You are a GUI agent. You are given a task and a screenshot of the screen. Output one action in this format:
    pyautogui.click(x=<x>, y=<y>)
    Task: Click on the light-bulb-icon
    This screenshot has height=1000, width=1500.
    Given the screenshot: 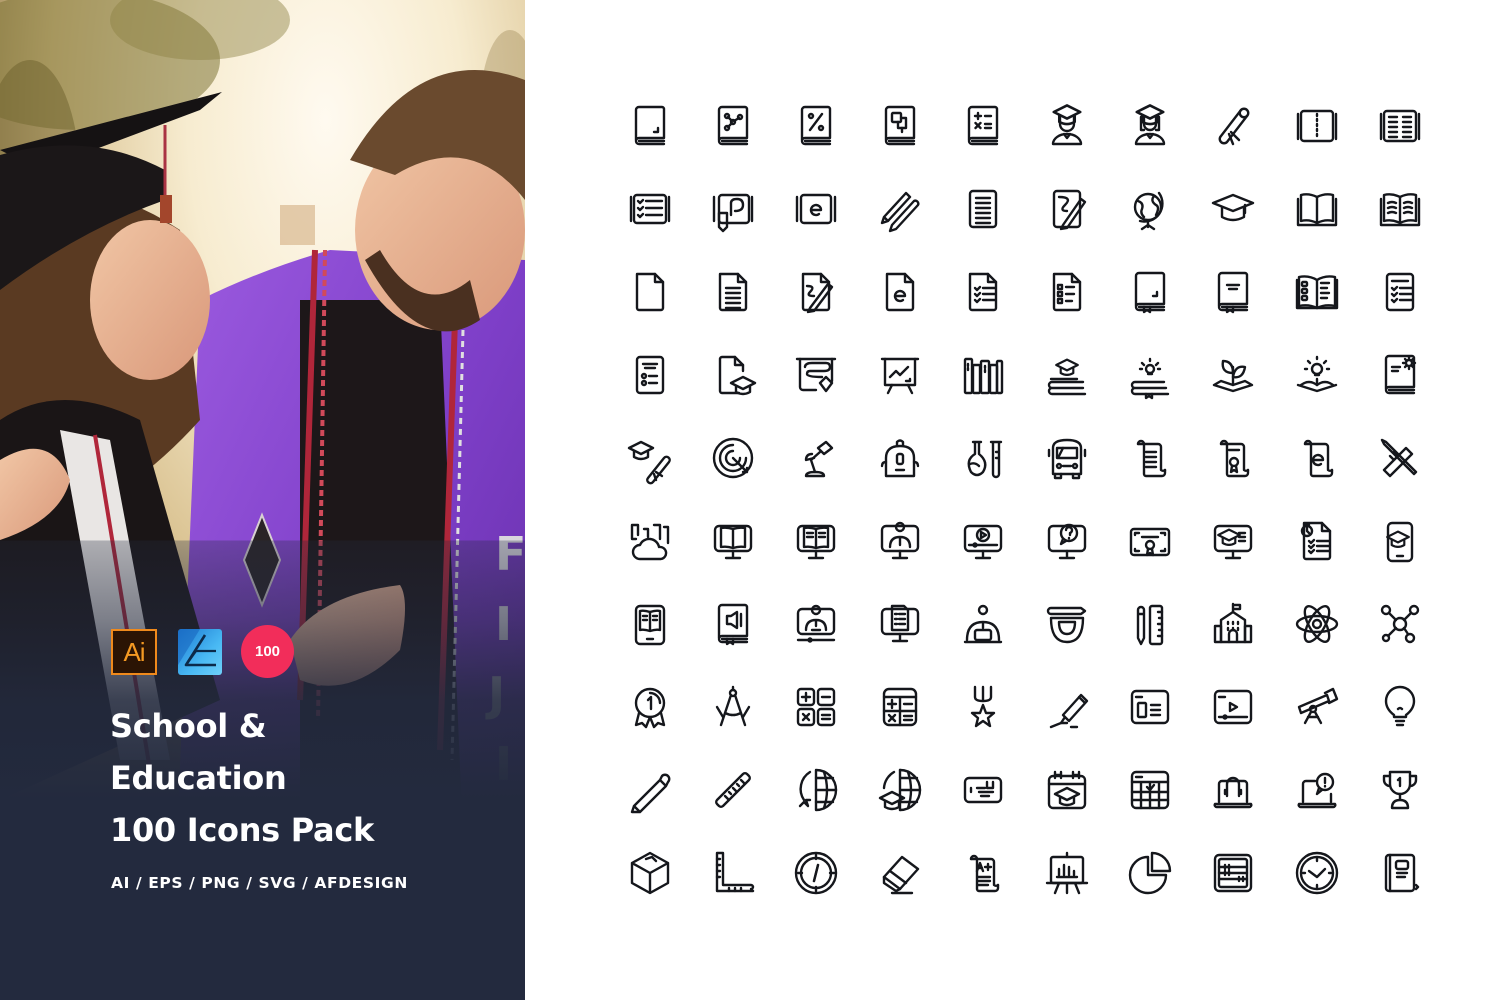 What is the action you would take?
    pyautogui.click(x=1400, y=706)
    